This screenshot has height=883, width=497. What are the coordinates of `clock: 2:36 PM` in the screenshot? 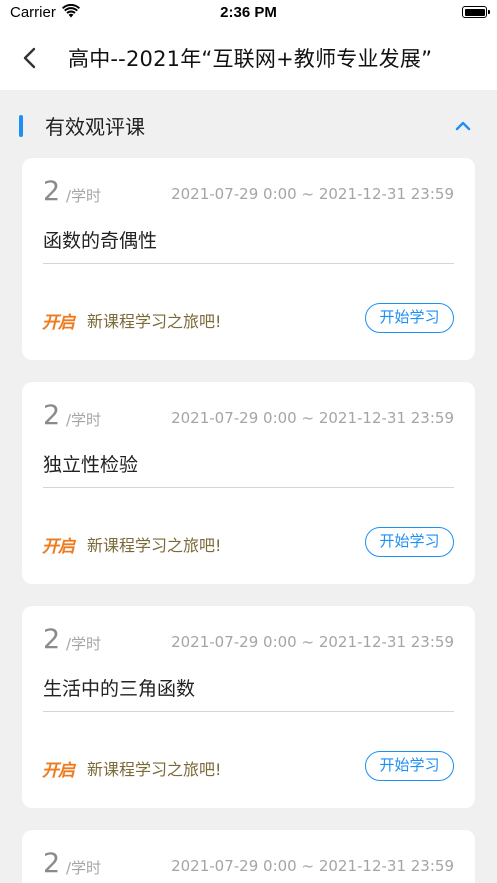 It's located at (248, 12).